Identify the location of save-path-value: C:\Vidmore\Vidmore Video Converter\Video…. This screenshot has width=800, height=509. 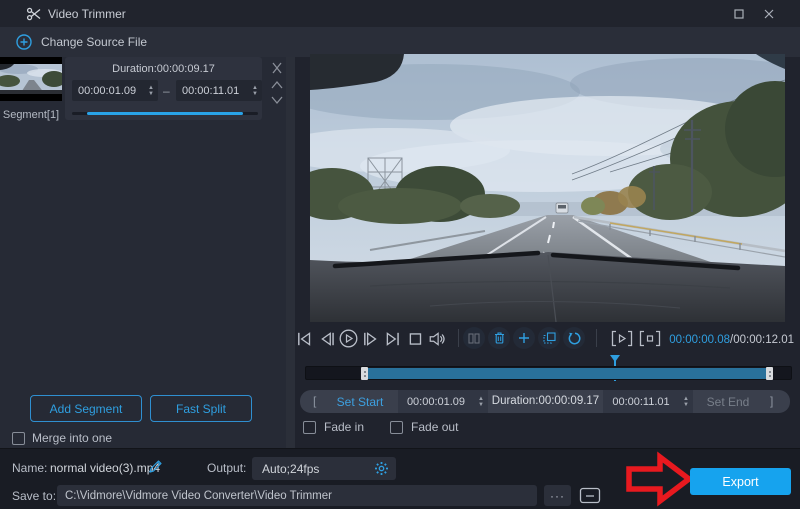
(198, 495).